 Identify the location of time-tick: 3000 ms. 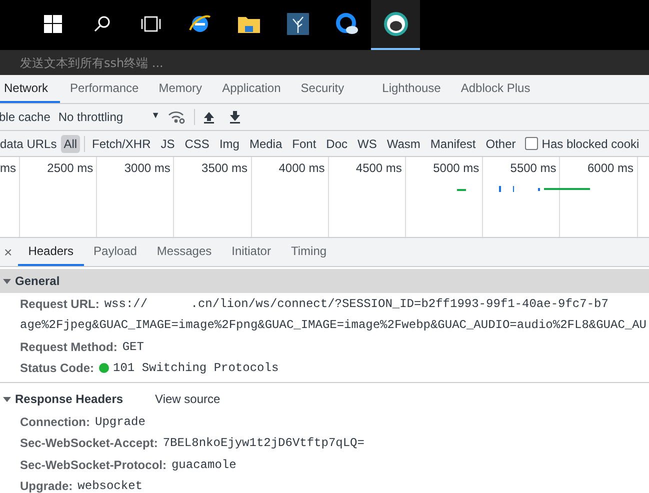
(147, 169).